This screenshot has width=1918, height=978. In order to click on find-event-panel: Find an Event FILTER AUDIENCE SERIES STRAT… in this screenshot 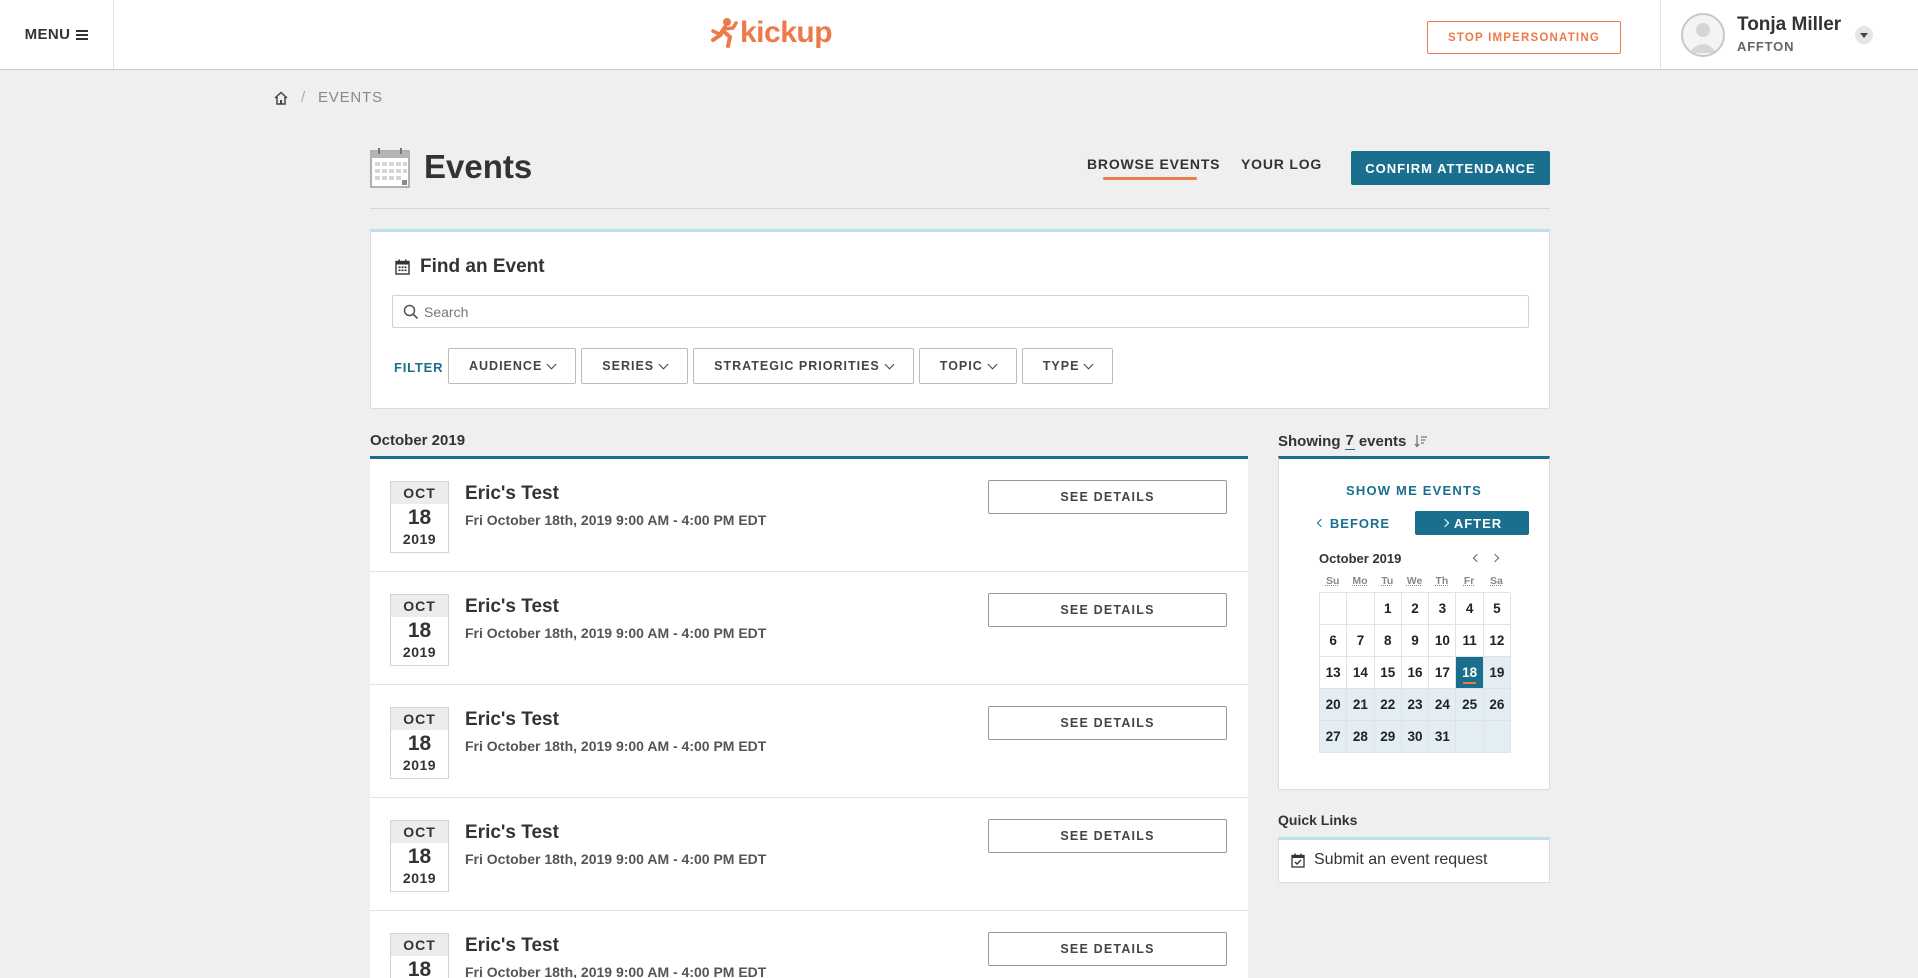, I will do `click(960, 319)`.